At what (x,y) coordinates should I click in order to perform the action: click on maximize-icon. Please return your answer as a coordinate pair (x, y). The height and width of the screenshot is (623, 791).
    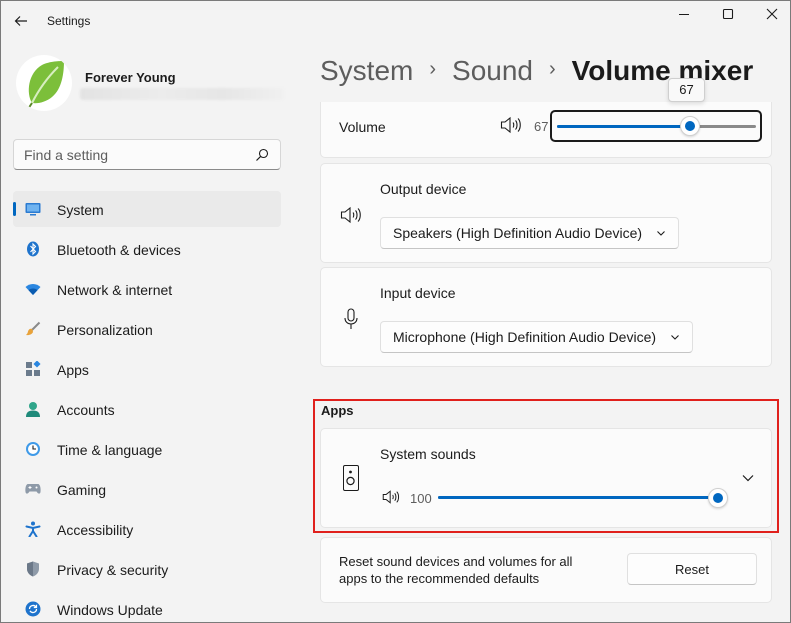
    Looking at the image, I should click on (728, 14).